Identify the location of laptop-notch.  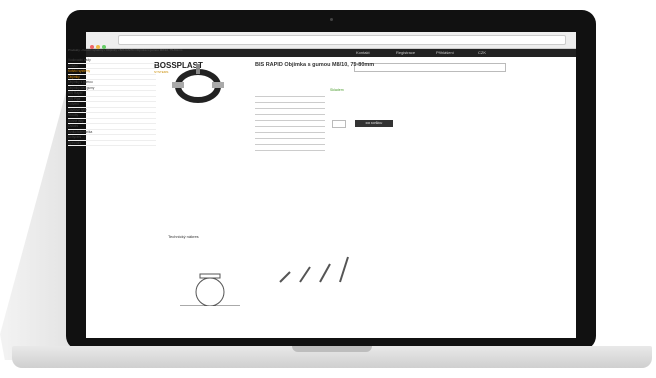
(332, 349).